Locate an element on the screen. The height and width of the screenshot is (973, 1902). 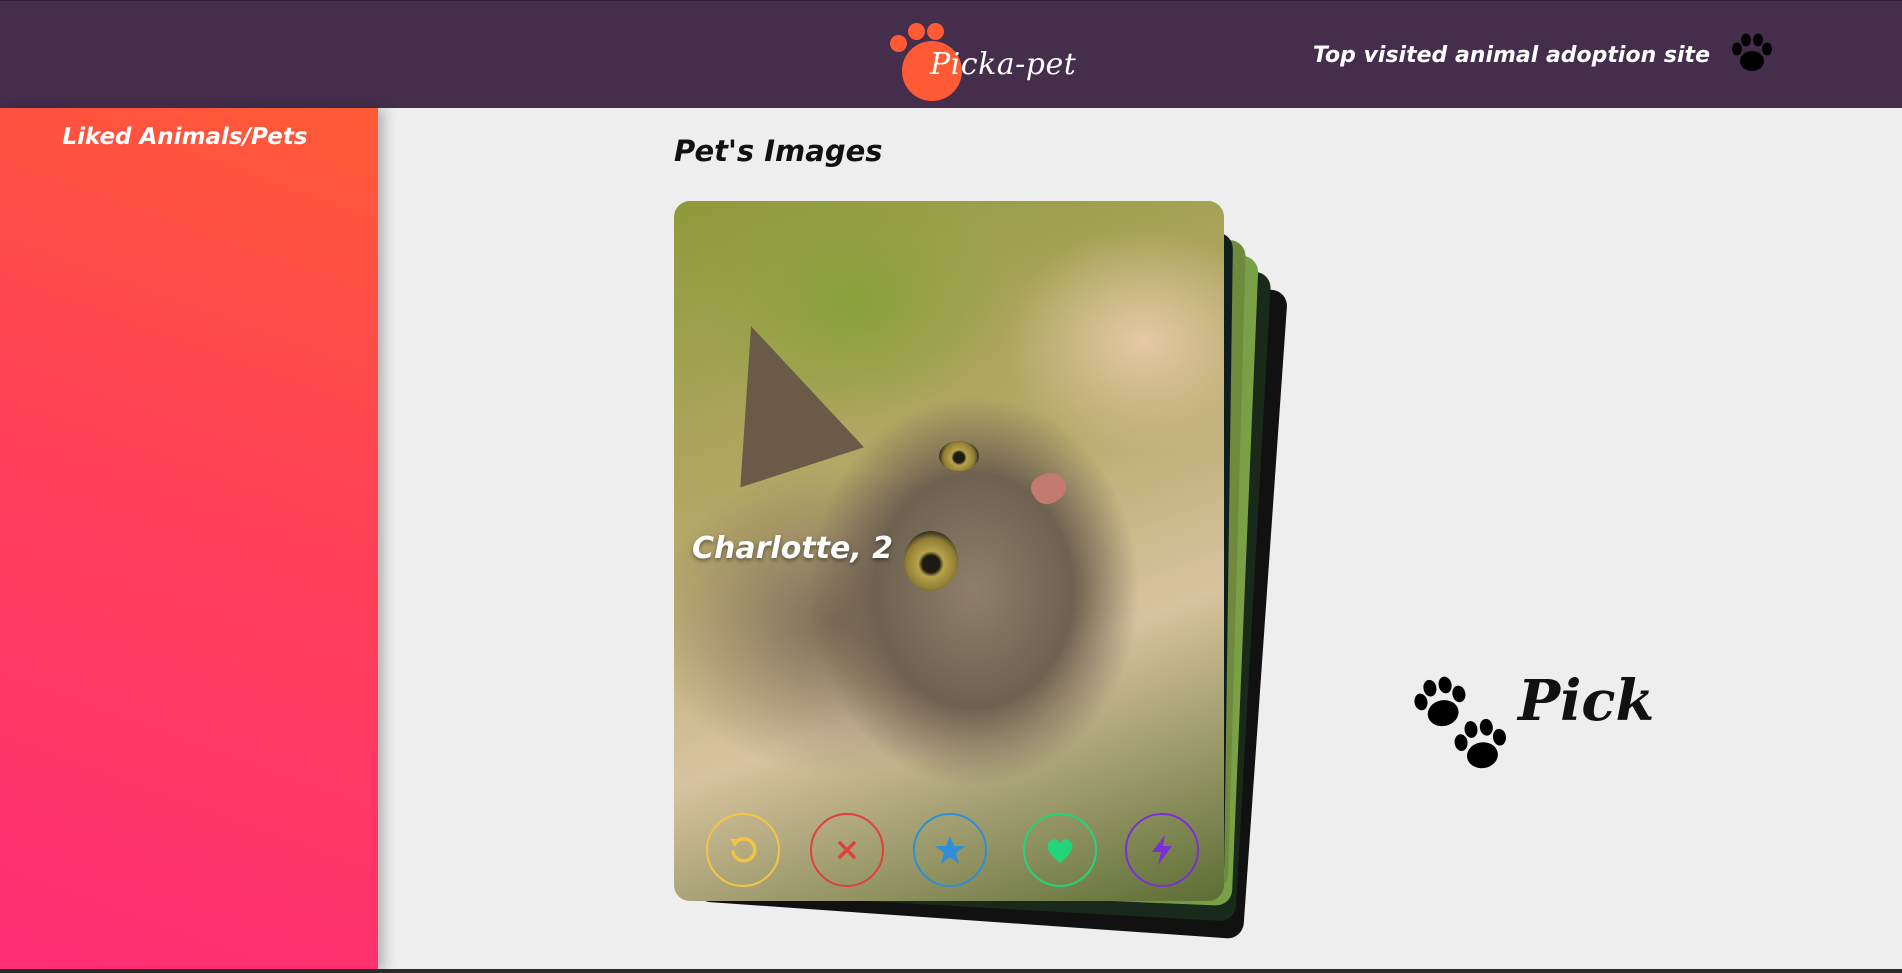
pick-text: Pick is located at coordinates (1586, 701).